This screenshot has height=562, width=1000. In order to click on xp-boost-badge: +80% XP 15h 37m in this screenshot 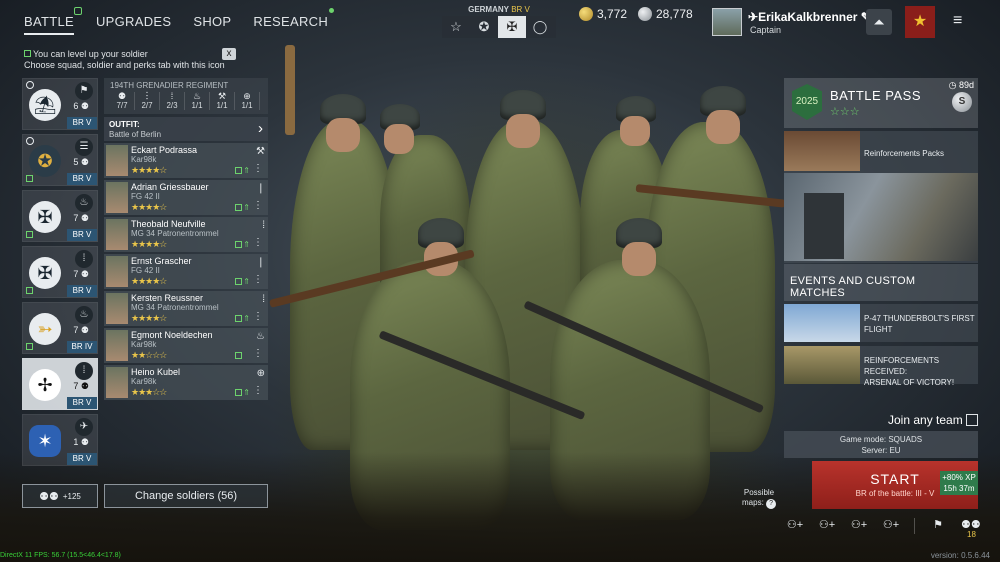, I will do `click(959, 483)`.